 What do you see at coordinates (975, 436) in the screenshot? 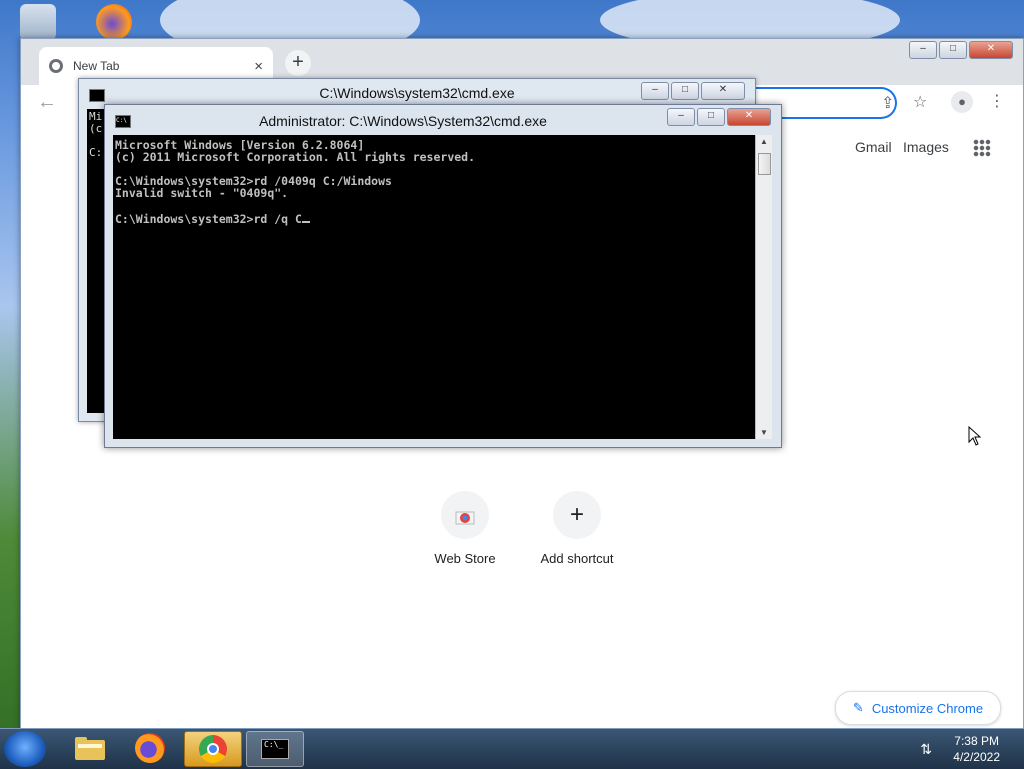
I see `mouse-cursor-icon` at bounding box center [975, 436].